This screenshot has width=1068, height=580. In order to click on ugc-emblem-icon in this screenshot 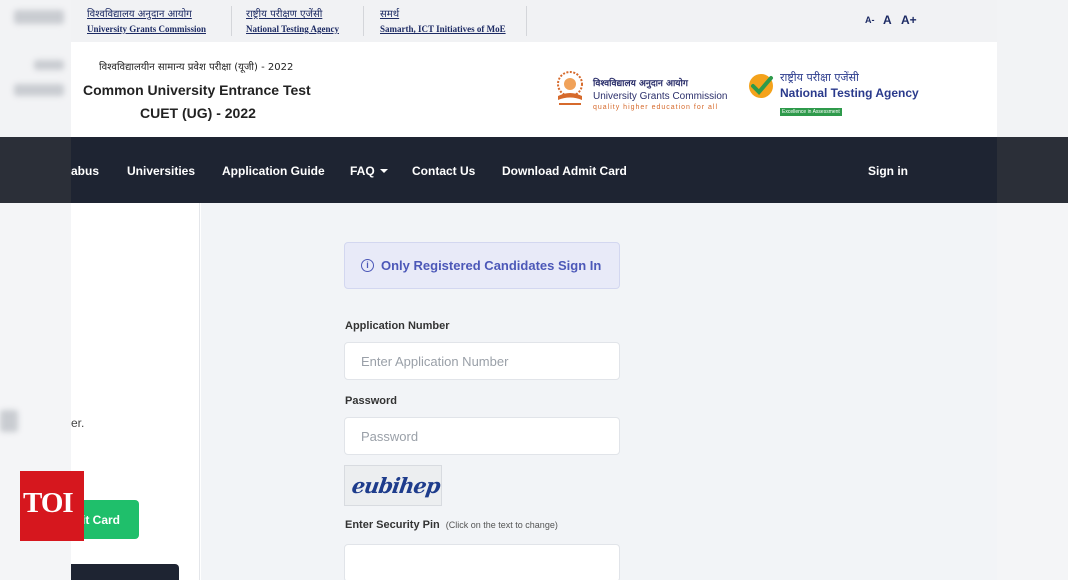, I will do `click(570, 88)`.